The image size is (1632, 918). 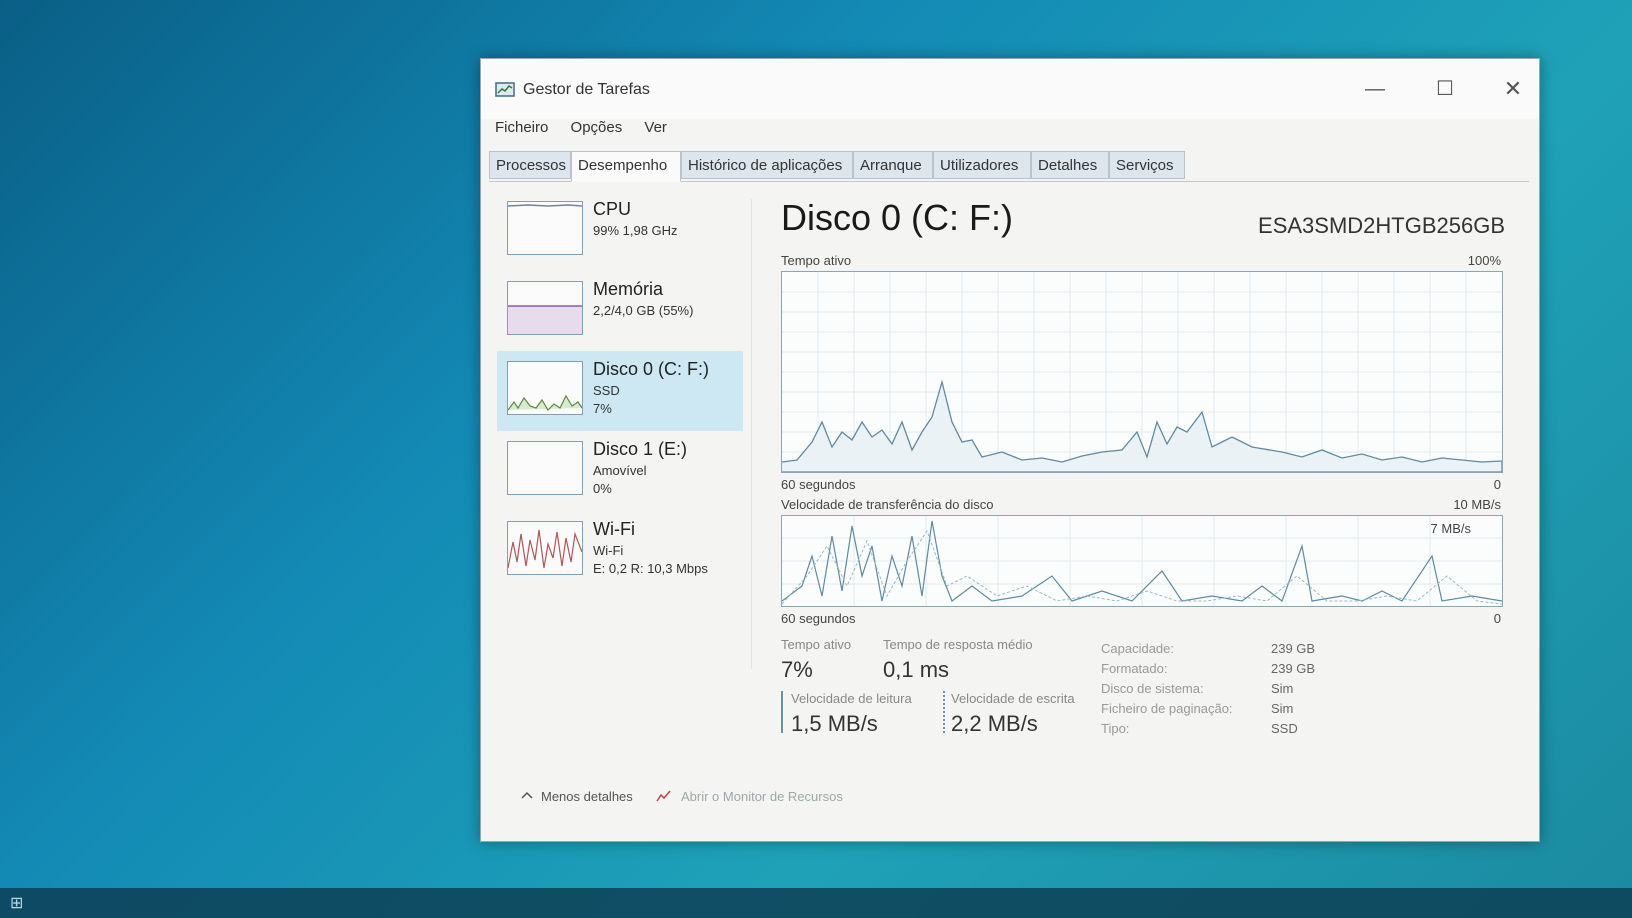 What do you see at coordinates (608, 550) in the screenshot?
I see `sidebar-item-detail: Wi-Fi` at bounding box center [608, 550].